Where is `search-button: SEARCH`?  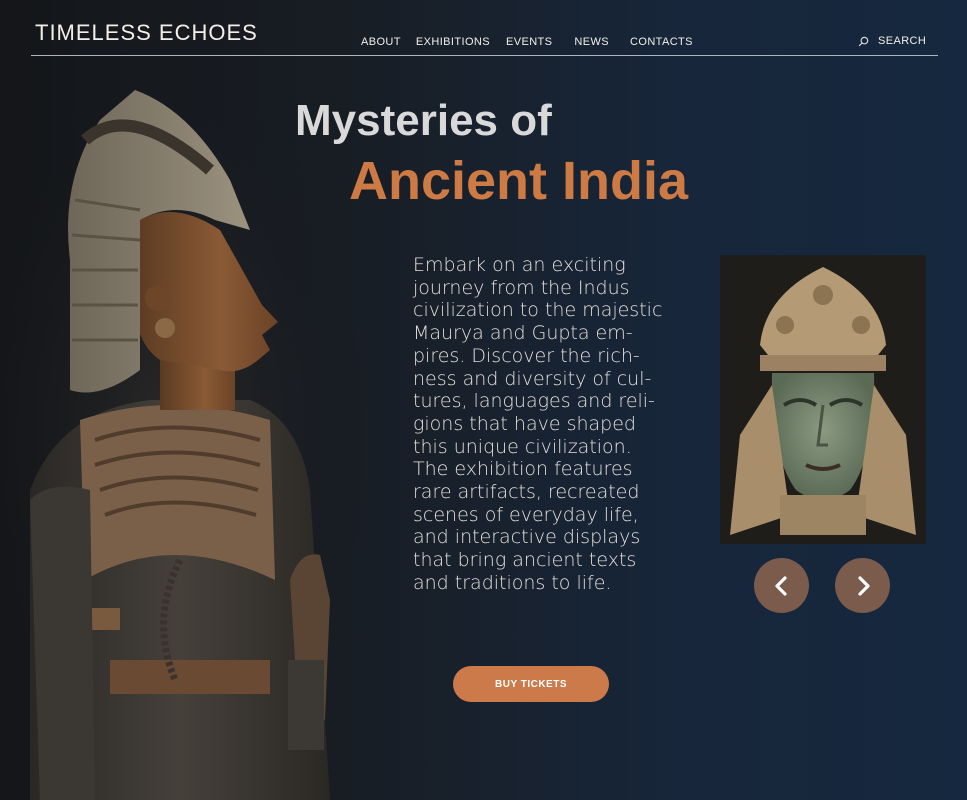 search-button: SEARCH is located at coordinates (892, 41).